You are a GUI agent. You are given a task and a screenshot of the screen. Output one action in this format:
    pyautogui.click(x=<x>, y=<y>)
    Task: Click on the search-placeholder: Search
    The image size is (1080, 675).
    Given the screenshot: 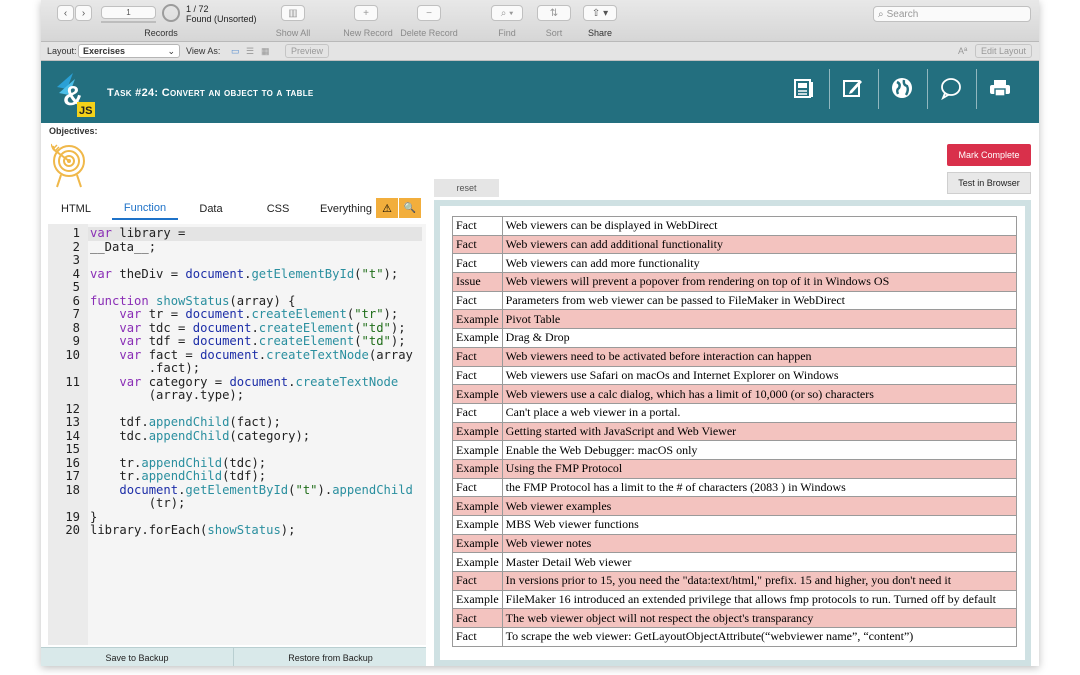 What is the action you would take?
    pyautogui.click(x=902, y=14)
    